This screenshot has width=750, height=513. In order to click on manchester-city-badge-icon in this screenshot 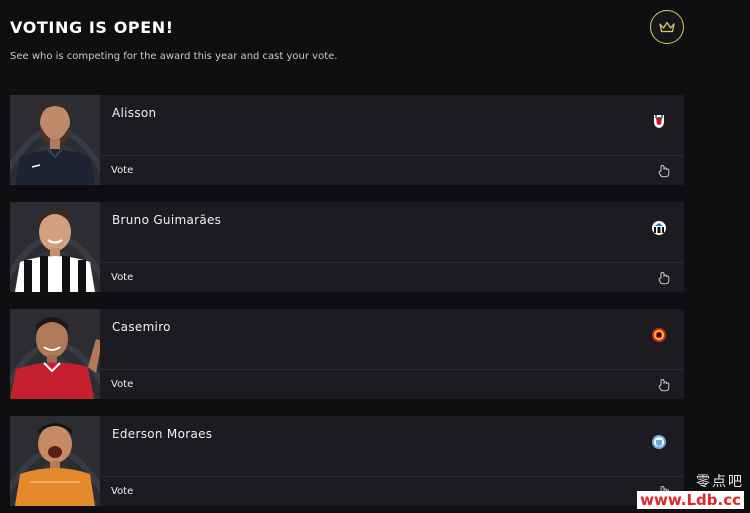, I will do `click(659, 442)`.